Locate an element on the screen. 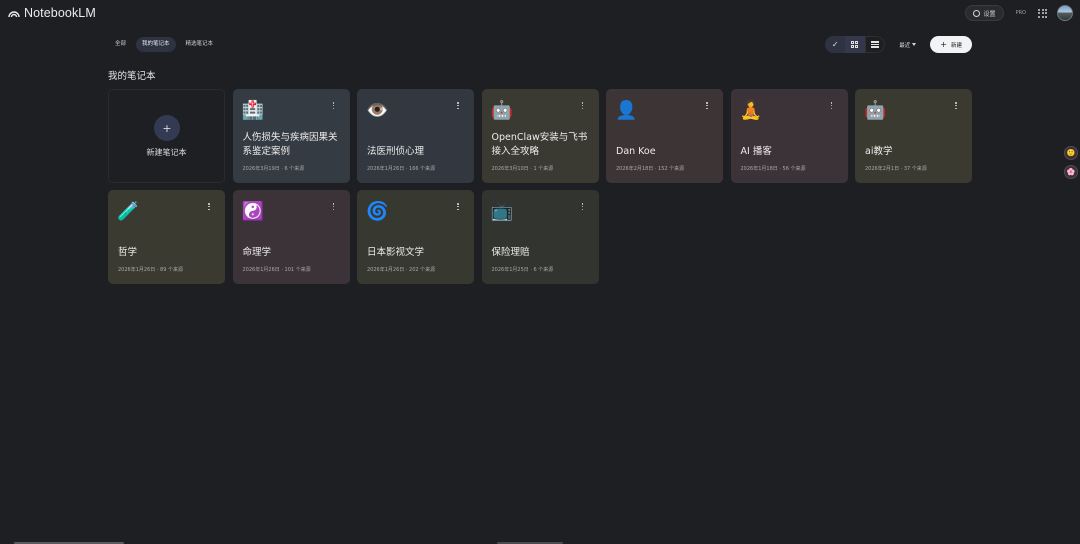 This screenshot has width=1080, height=544. create-notebook-card: + 新建笔记本 is located at coordinates (166, 136).